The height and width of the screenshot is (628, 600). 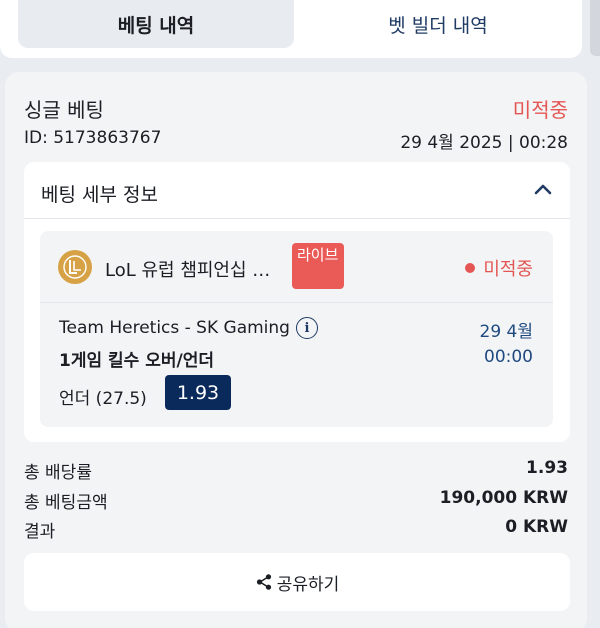 What do you see at coordinates (58, 473) in the screenshot?
I see `total-odds-label: 총 배당률` at bounding box center [58, 473].